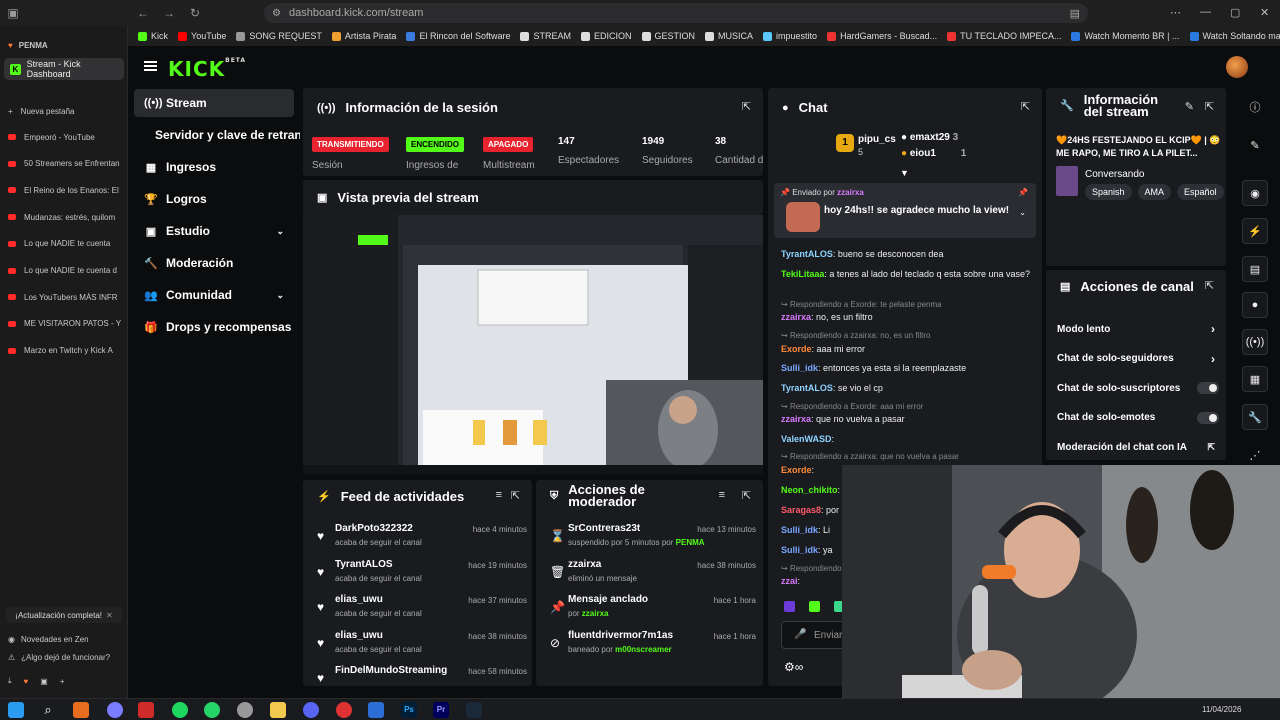 The image size is (1280, 720). Describe the element at coordinates (533, 345) in the screenshot. I see `stream-preview` at that location.